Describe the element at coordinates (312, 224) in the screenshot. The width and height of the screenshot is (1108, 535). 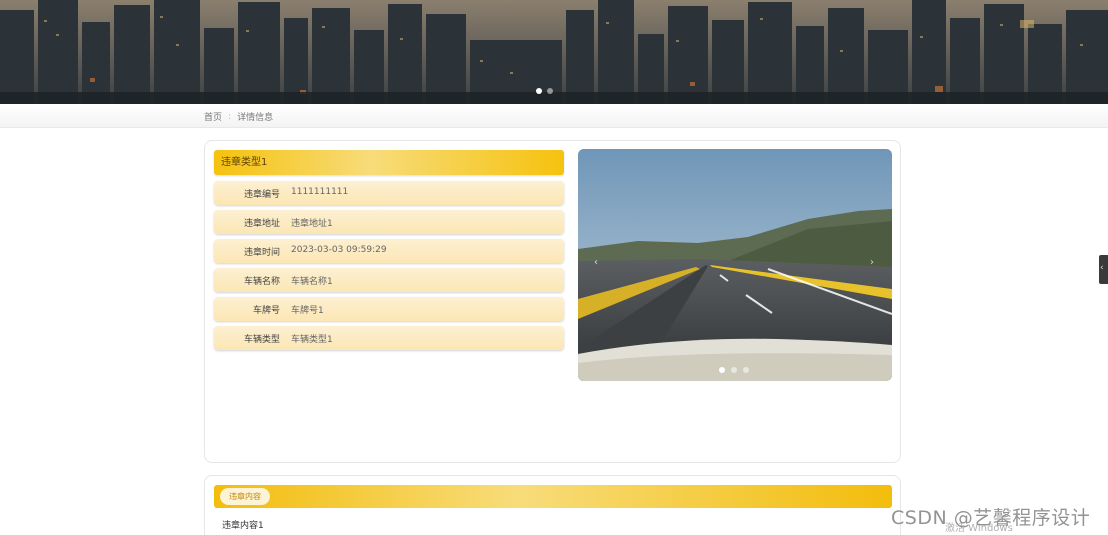
I see `field-value: 违章地址1` at that location.